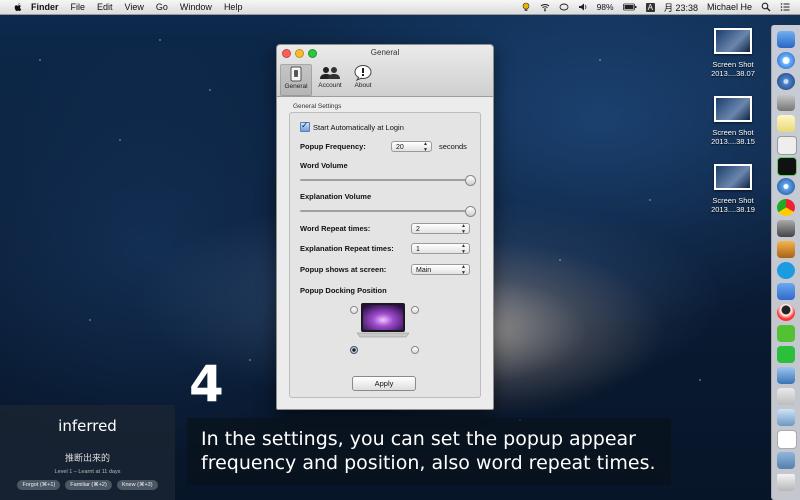 This screenshot has width=800, height=500. What do you see at coordinates (786, 270) in the screenshot?
I see `skype-icon` at bounding box center [786, 270].